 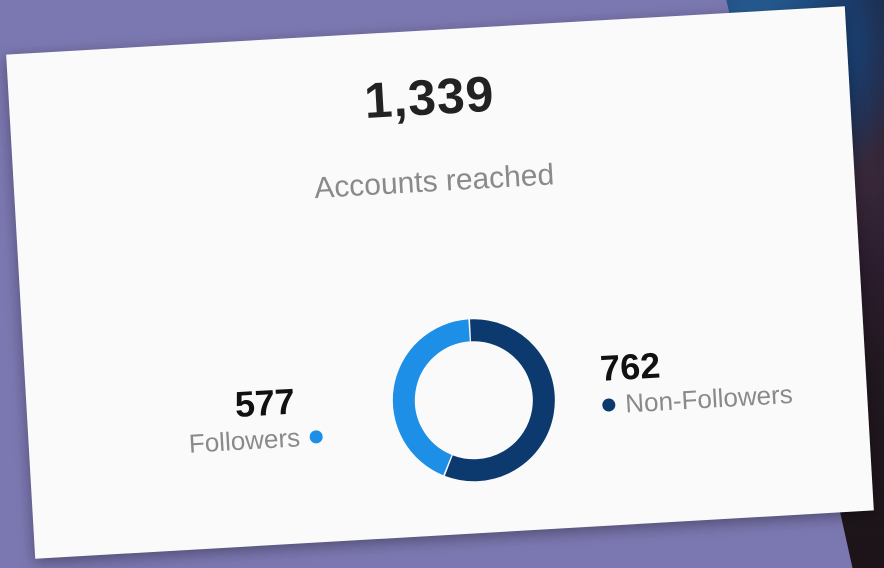 What do you see at coordinates (255, 419) in the screenshot?
I see `followers-stat: 577 Followers` at bounding box center [255, 419].